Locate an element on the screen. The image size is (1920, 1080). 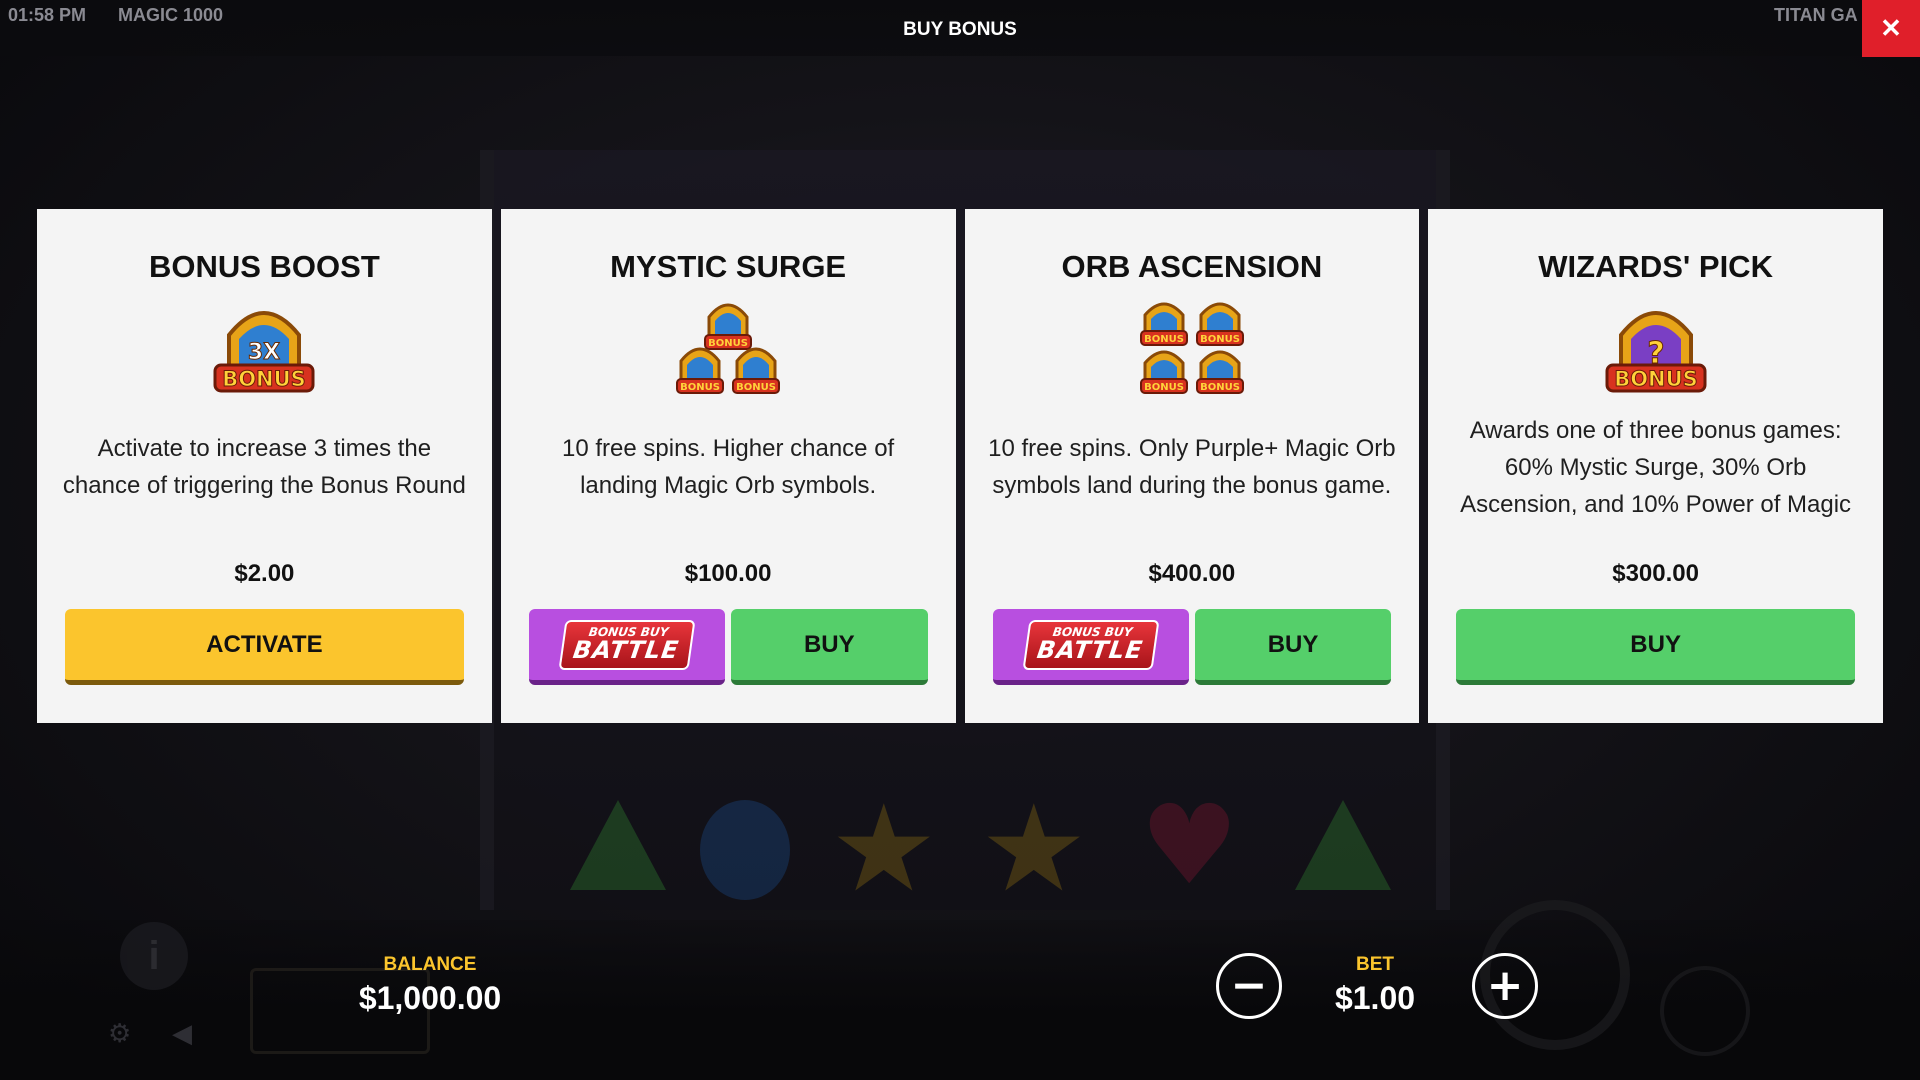
card-buttons: ACTIVATE is located at coordinates (264, 647).